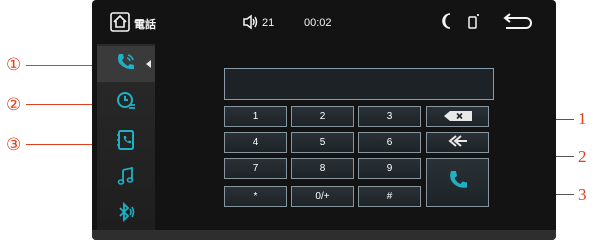 Image resolution: width=596 pixels, height=240 pixels. Describe the element at coordinates (324, 235) in the screenshot. I see `bottom-bar` at that location.